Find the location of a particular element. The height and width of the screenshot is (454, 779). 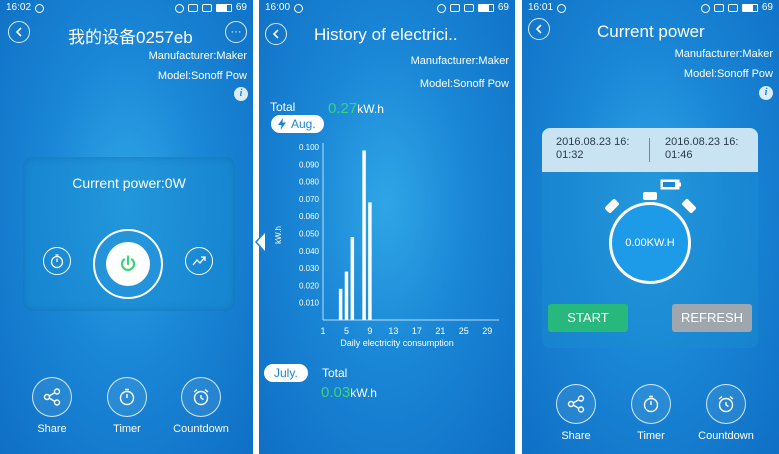

prev-month-label: July. is located at coordinates (286, 373).